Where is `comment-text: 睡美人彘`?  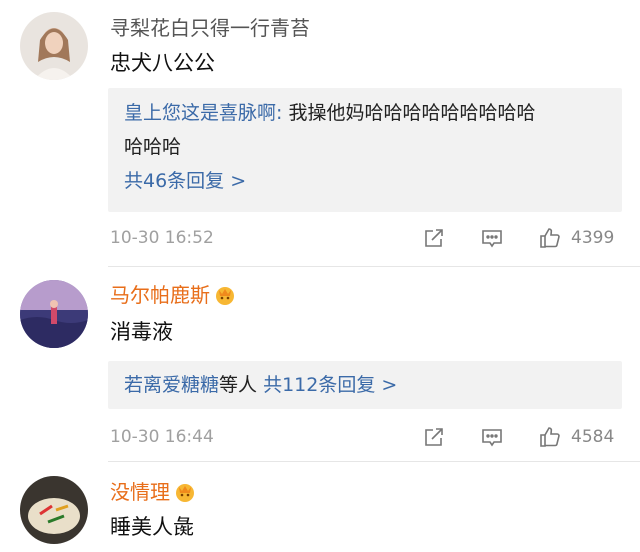 comment-text: 睡美人彘 is located at coordinates (152, 527).